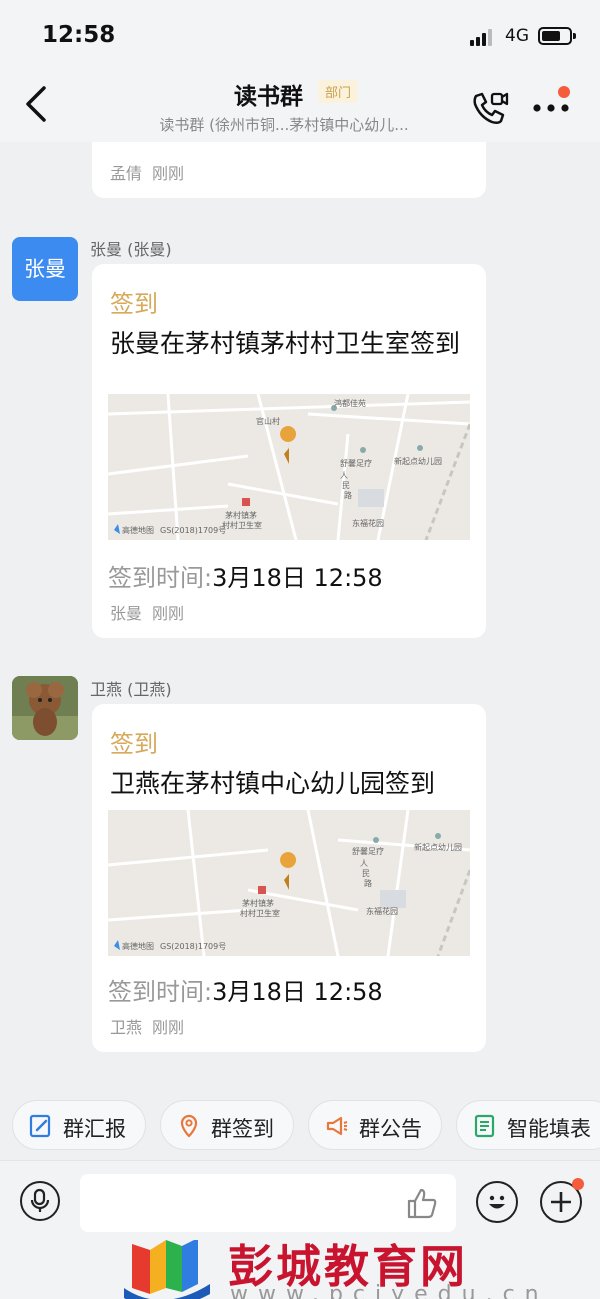 Image resolution: width=600 pixels, height=1299 pixels. What do you see at coordinates (45, 269) in the screenshot?
I see `avatar: 张曼` at bounding box center [45, 269].